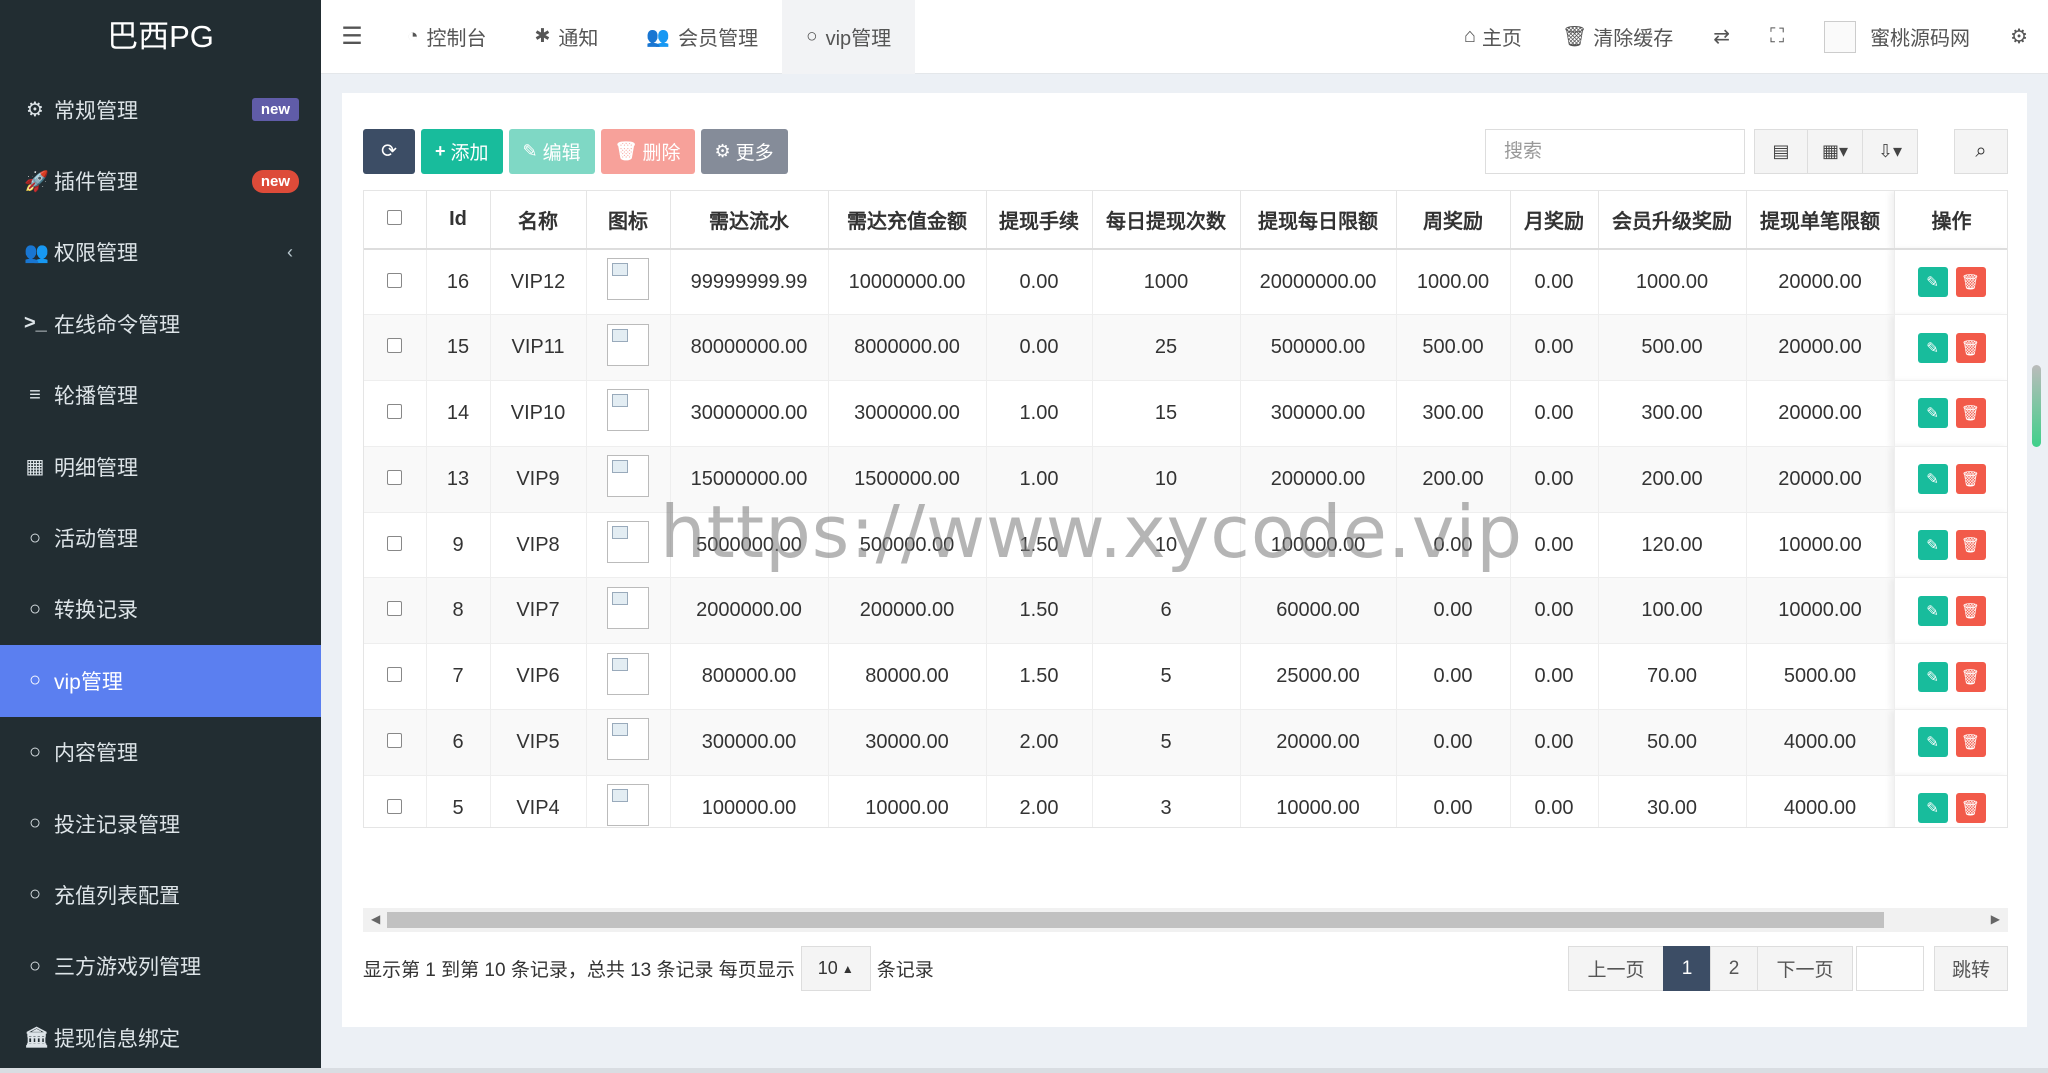 The height and width of the screenshot is (1073, 2048). I want to click on page-2-button: 2, so click(1734, 968).